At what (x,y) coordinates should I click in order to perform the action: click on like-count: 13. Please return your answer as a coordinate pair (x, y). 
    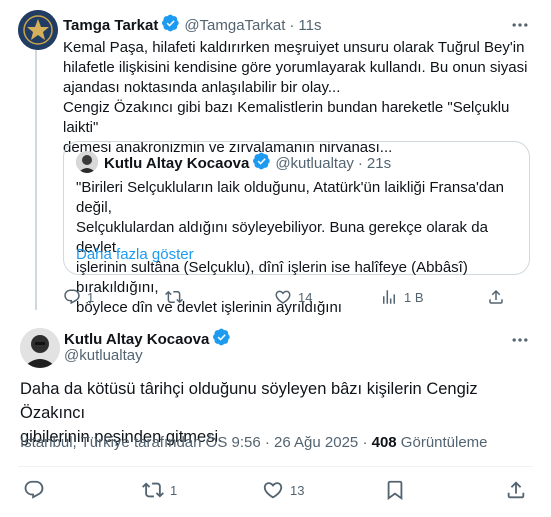
    Looking at the image, I should click on (297, 490).